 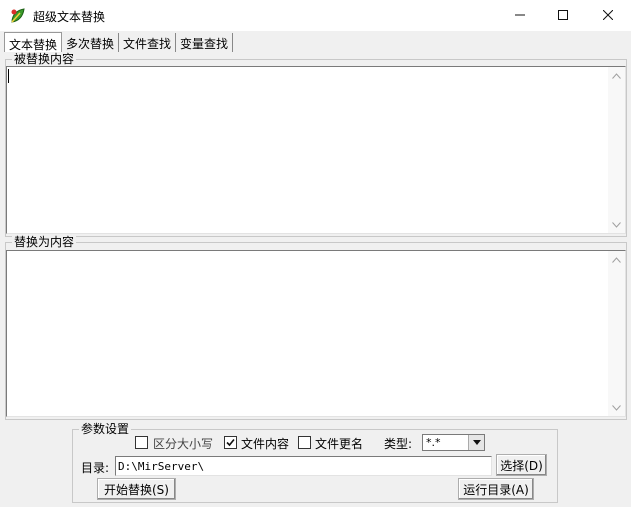 I want to click on close-button, so click(x=608, y=15).